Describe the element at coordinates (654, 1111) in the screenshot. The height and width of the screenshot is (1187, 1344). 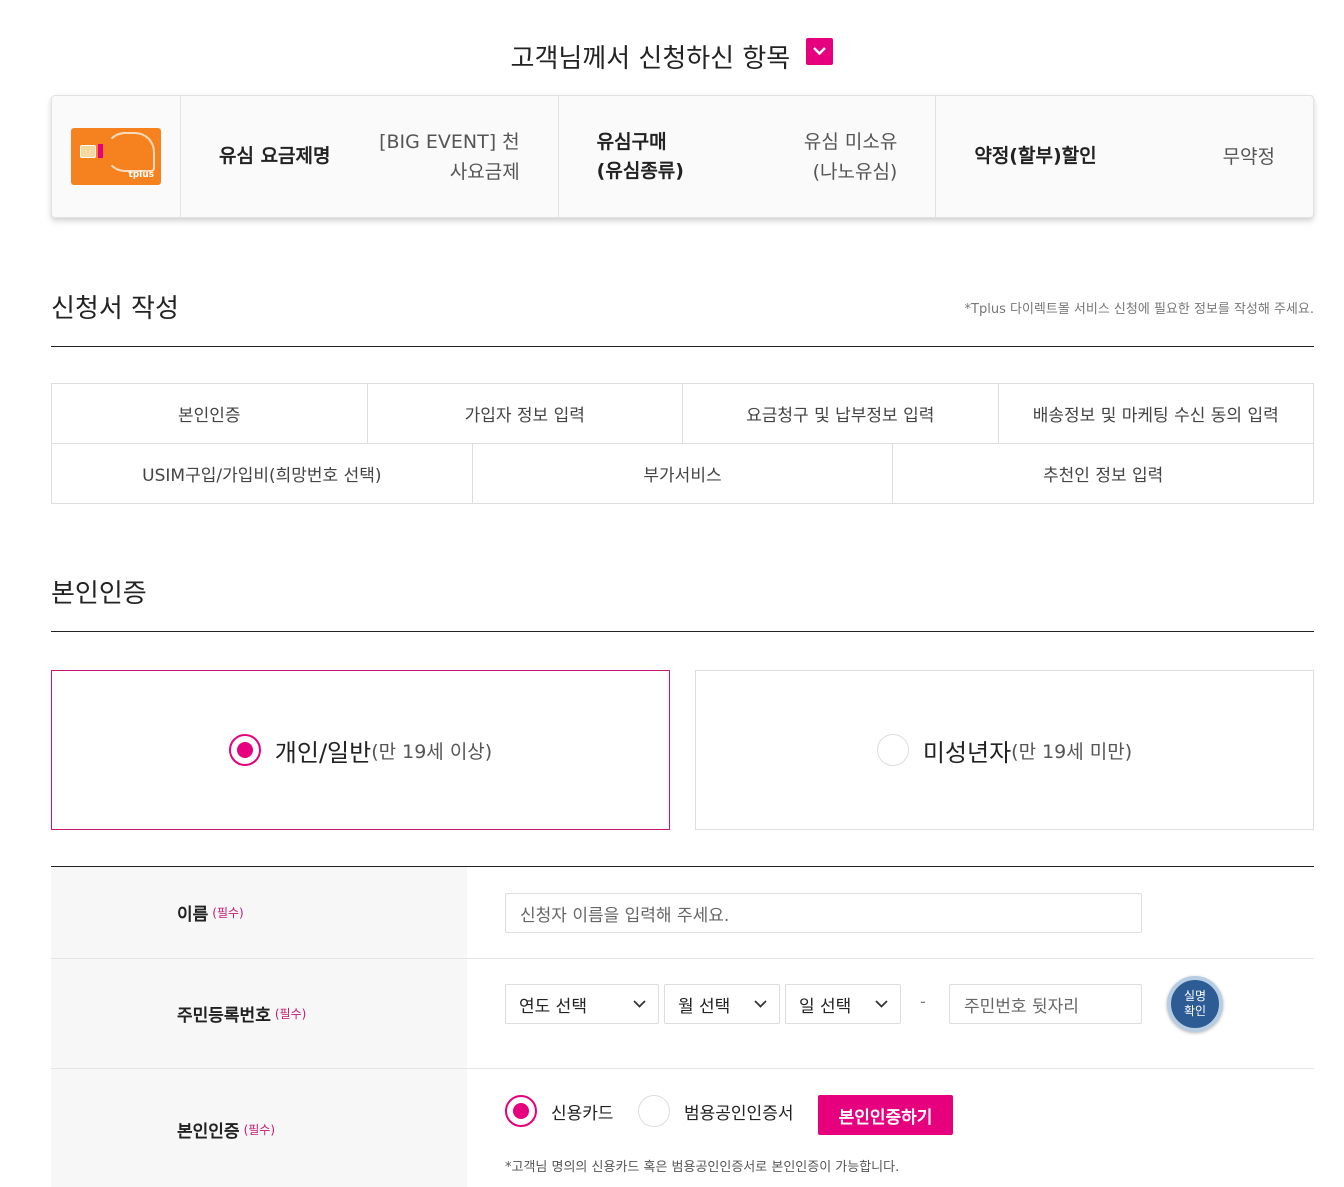
I see `cert-radio` at that location.